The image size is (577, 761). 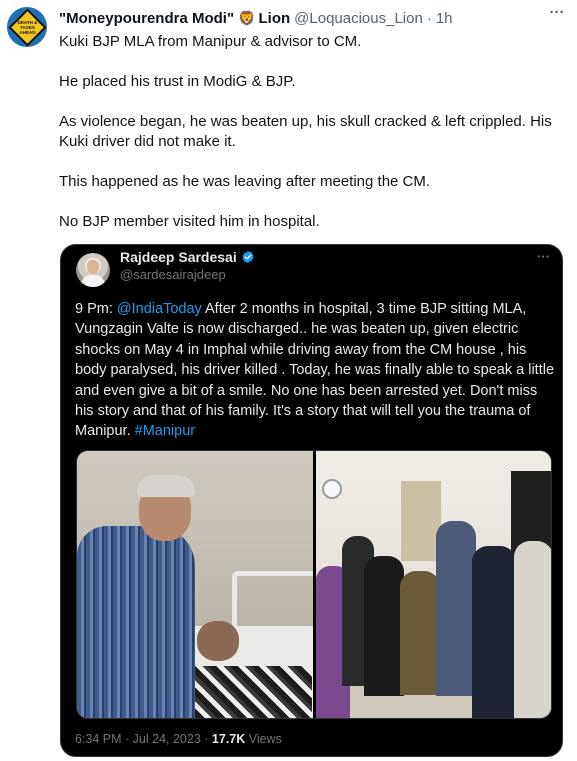 I want to click on quoted-author-display-name: Rajdeep Sardesai, so click(x=178, y=257).